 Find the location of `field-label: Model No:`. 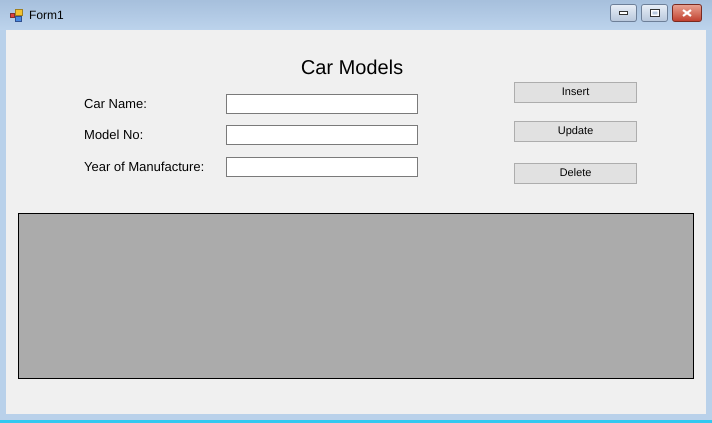

field-label: Model No: is located at coordinates (114, 135).